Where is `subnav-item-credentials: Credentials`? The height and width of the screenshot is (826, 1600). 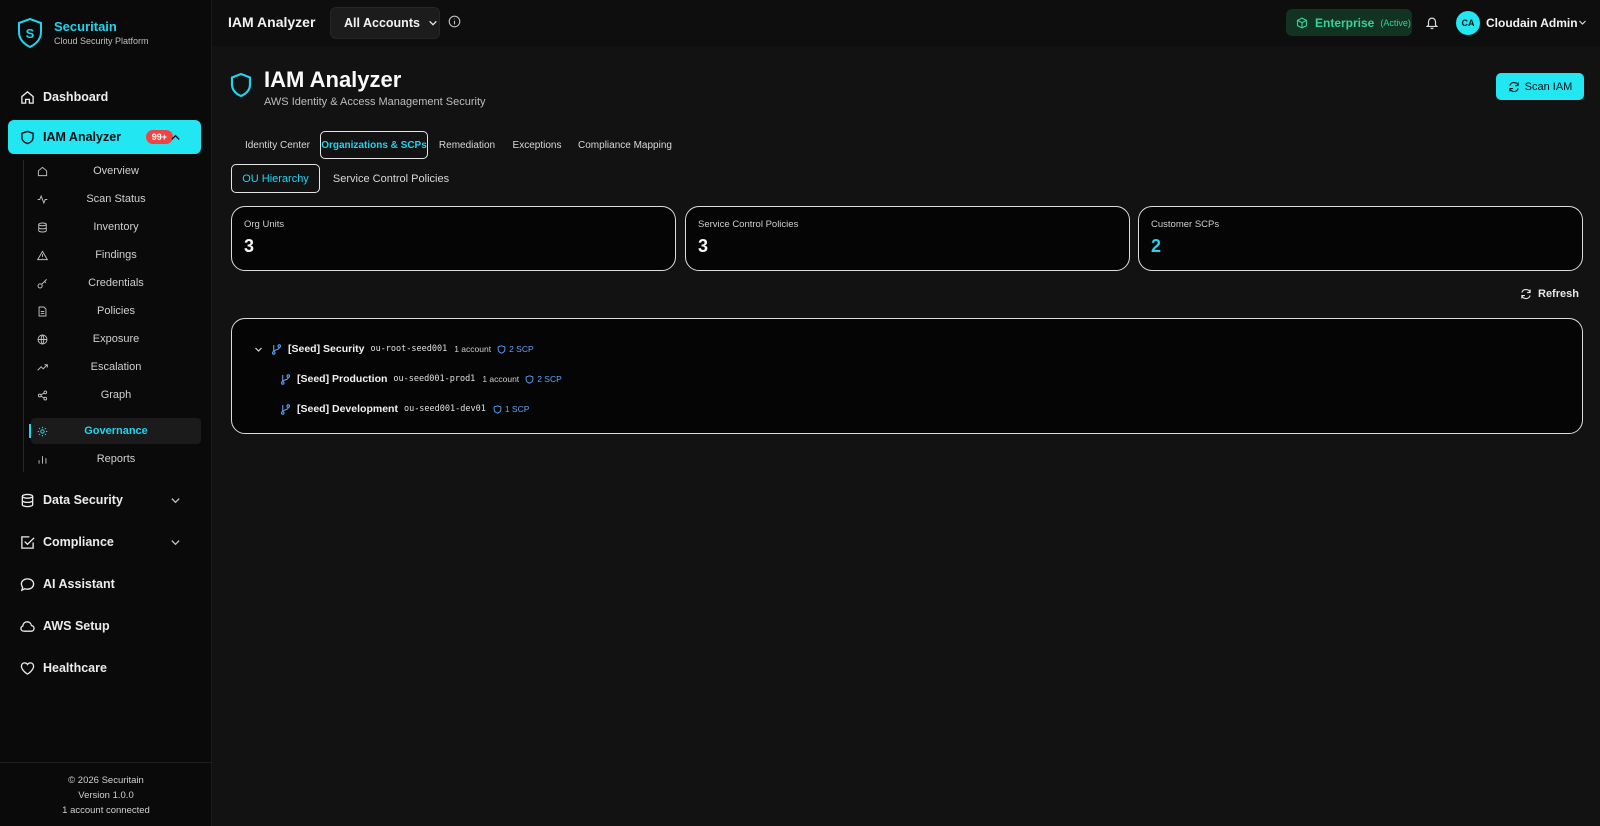
subnav-item-credentials: Credentials is located at coordinates (116, 283).